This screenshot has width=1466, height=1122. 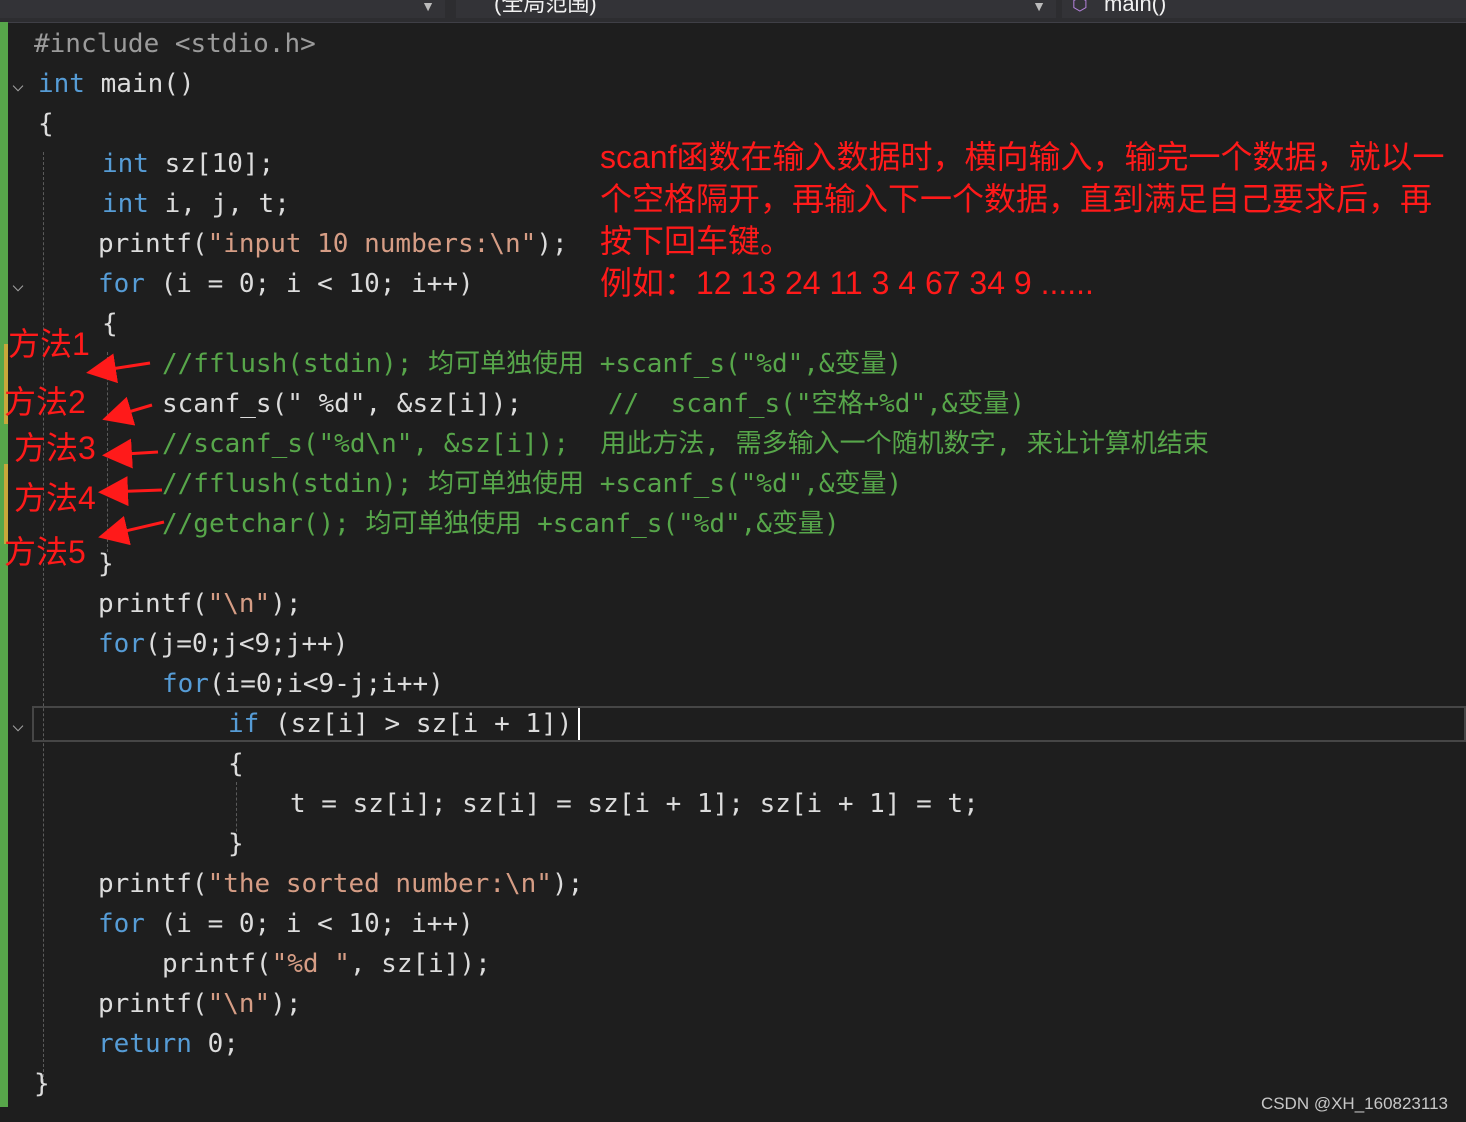 I want to click on watermark: CSDN @XH_160823113, so click(x=1354, y=1103).